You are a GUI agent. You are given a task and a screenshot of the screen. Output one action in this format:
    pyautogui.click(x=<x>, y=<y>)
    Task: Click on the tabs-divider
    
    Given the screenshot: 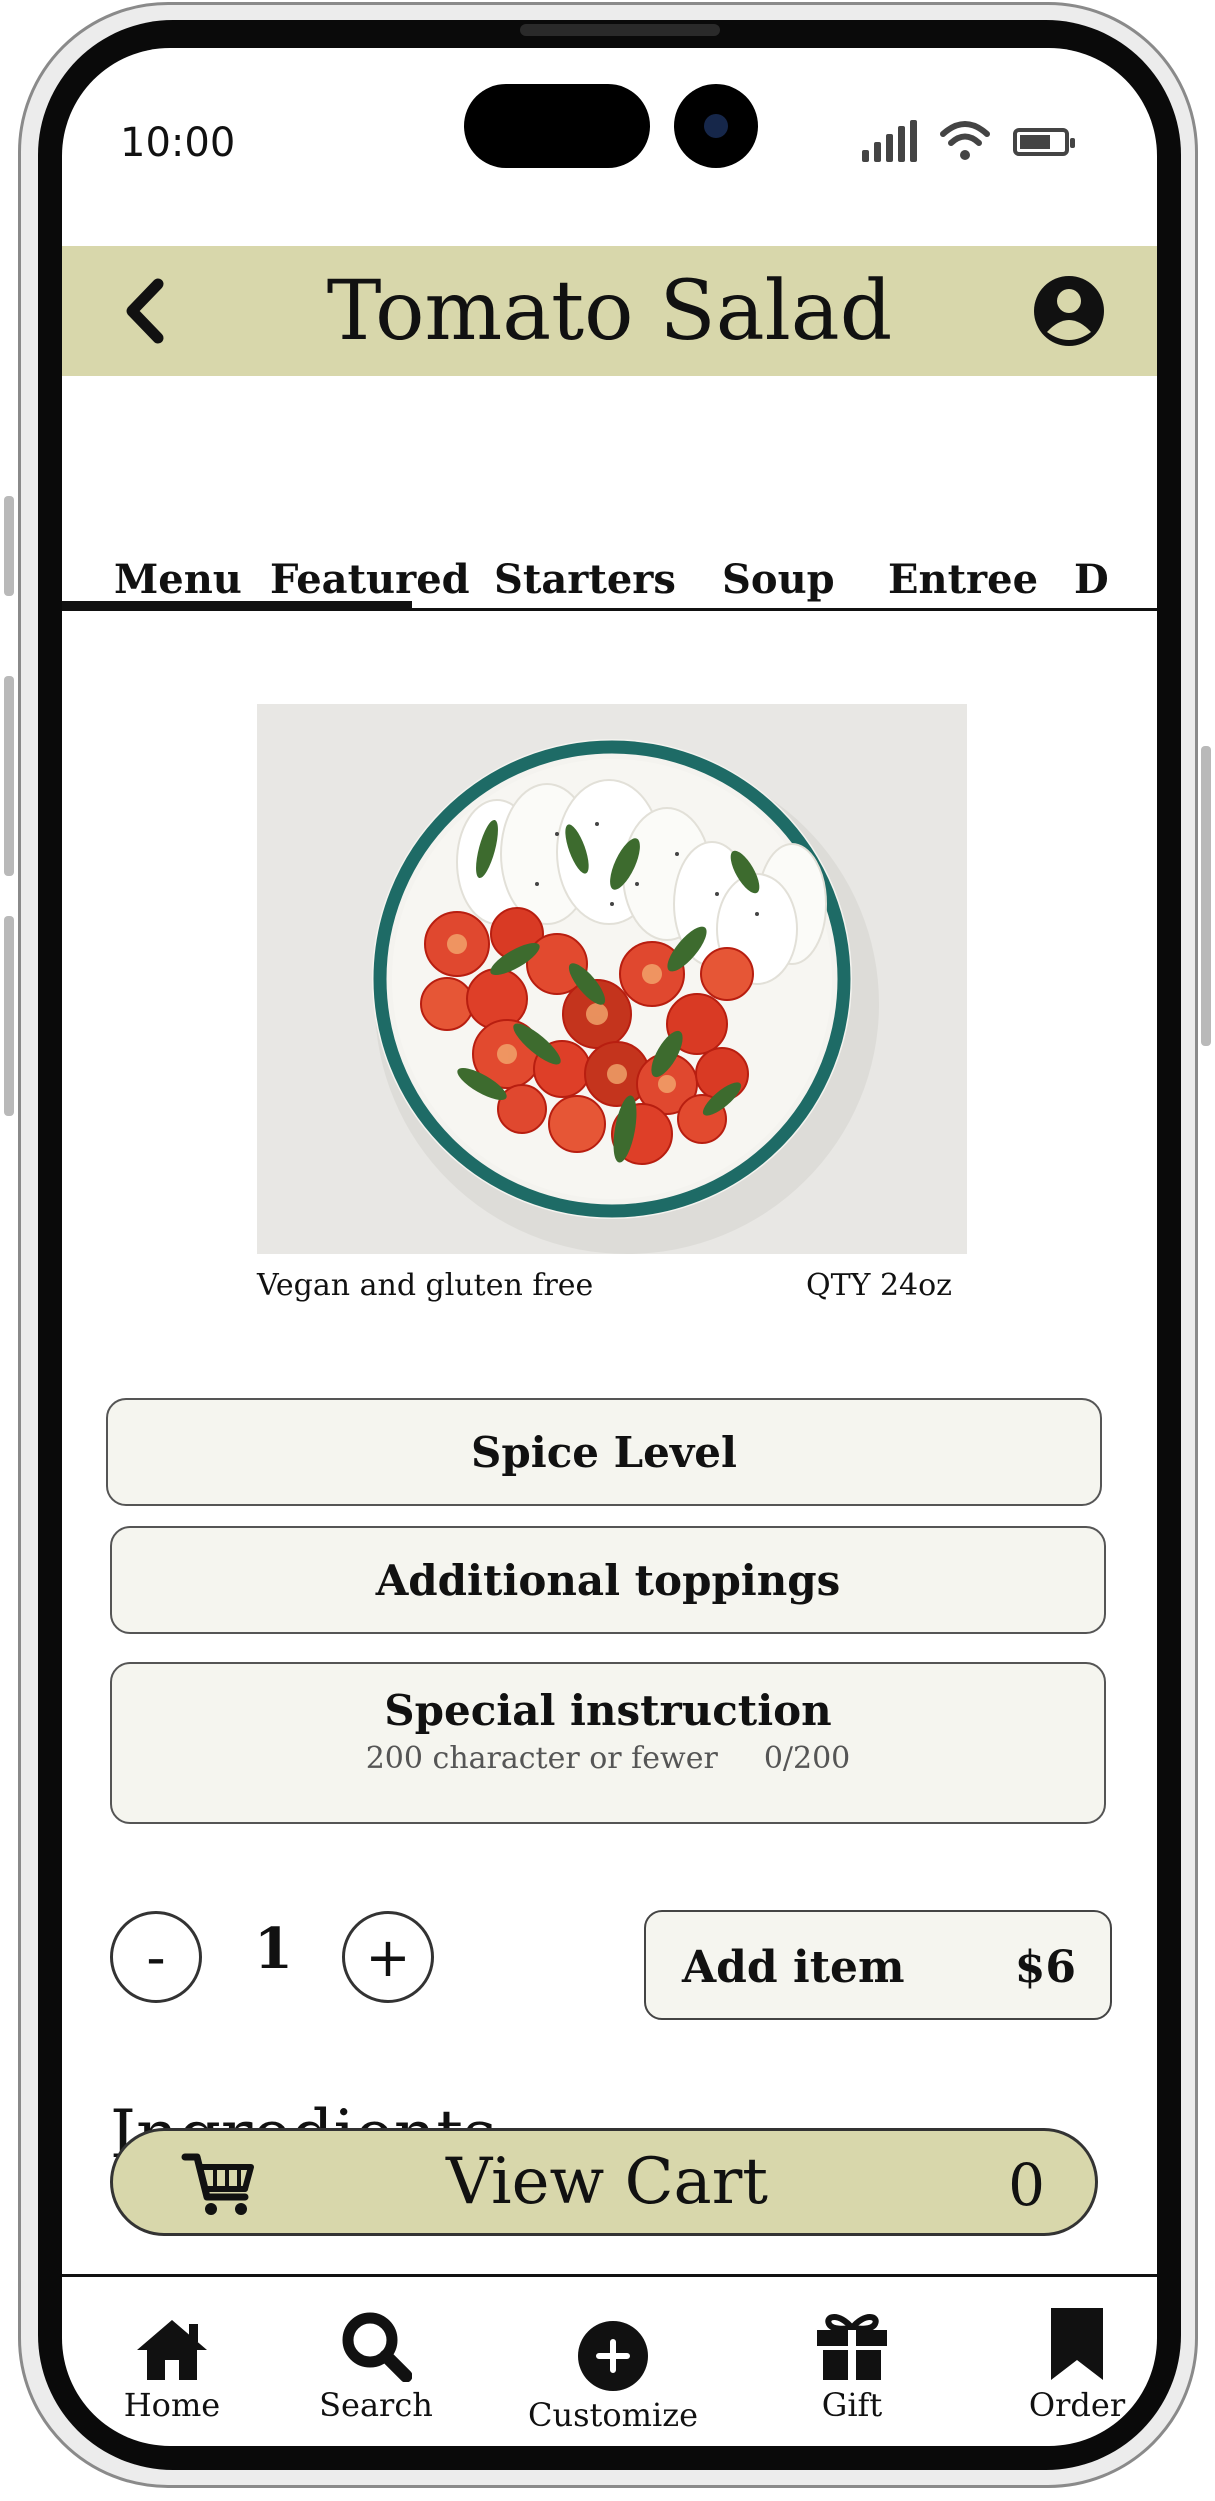 What is the action you would take?
    pyautogui.click(x=609, y=609)
    